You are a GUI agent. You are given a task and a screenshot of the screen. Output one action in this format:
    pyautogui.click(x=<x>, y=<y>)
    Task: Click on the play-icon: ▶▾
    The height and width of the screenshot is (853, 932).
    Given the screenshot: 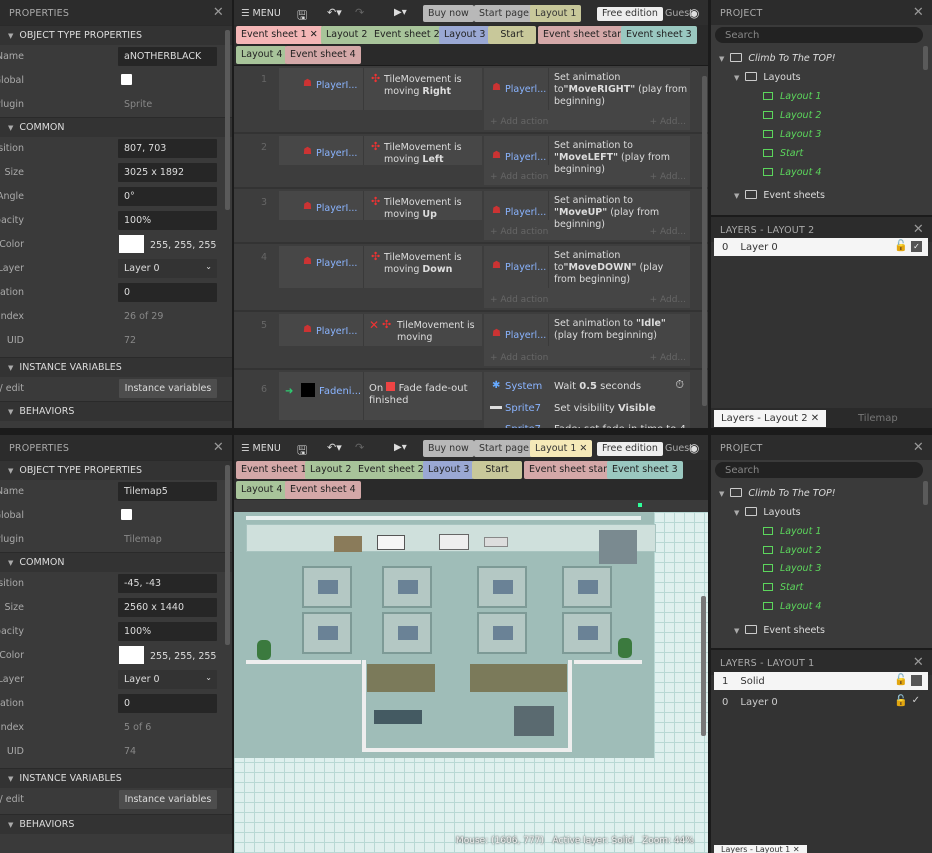 What is the action you would take?
    pyautogui.click(x=400, y=448)
    